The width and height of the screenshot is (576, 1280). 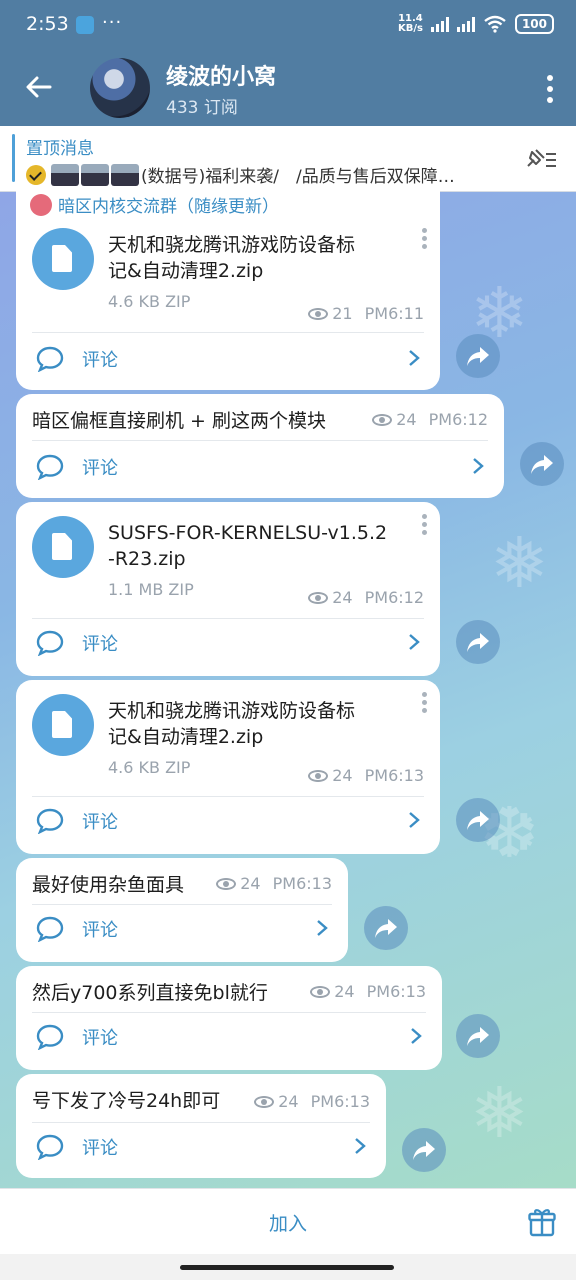 What do you see at coordinates (287, 1267) in the screenshot?
I see `home-indicator` at bounding box center [287, 1267].